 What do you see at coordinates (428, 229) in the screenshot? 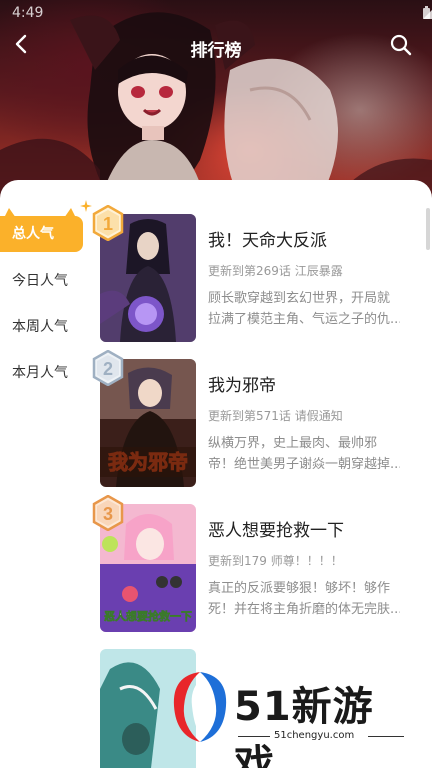
I see `scrollbar` at bounding box center [428, 229].